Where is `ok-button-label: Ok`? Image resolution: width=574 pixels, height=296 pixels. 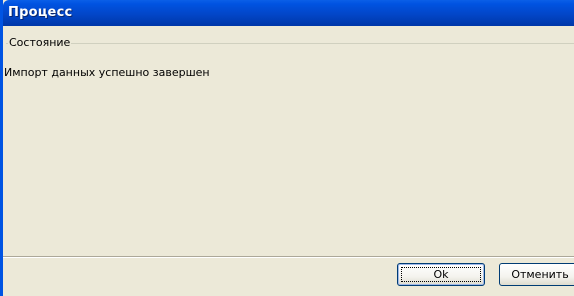
ok-button-label: Ok is located at coordinates (441, 274).